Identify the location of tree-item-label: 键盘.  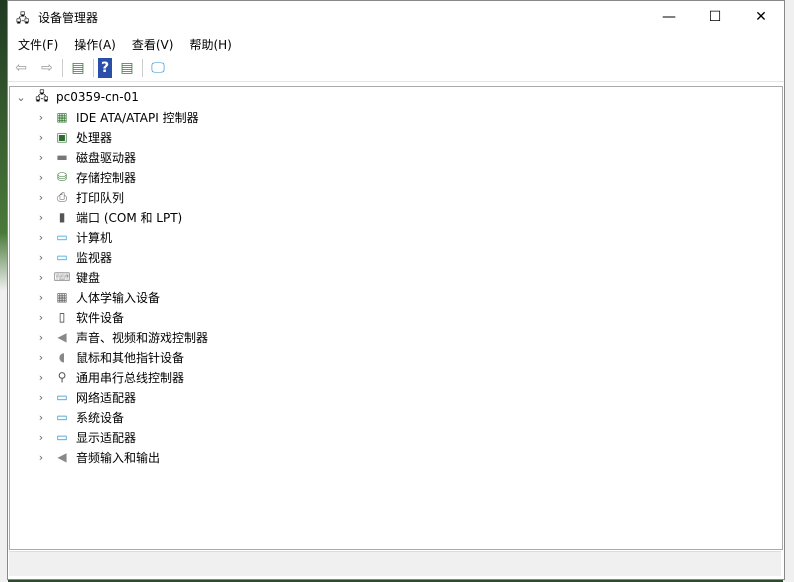
(88, 277).